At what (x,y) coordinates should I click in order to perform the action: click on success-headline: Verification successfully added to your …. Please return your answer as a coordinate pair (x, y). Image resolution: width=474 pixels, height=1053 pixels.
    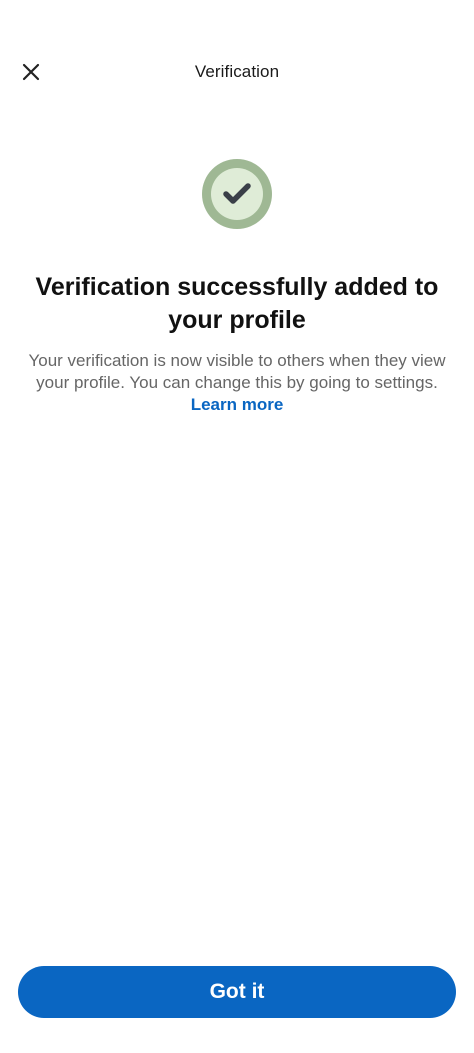
    Looking at the image, I should click on (237, 303).